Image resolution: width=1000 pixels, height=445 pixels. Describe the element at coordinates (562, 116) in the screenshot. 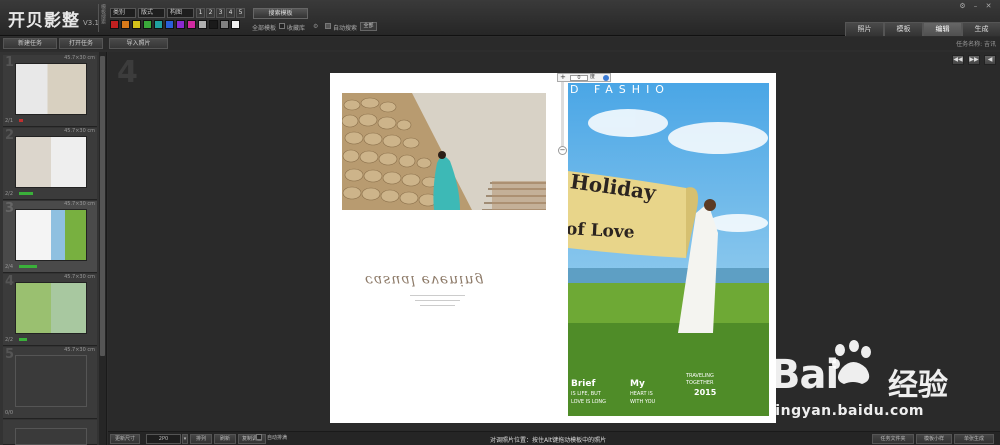

I see `zoom-slider` at that location.